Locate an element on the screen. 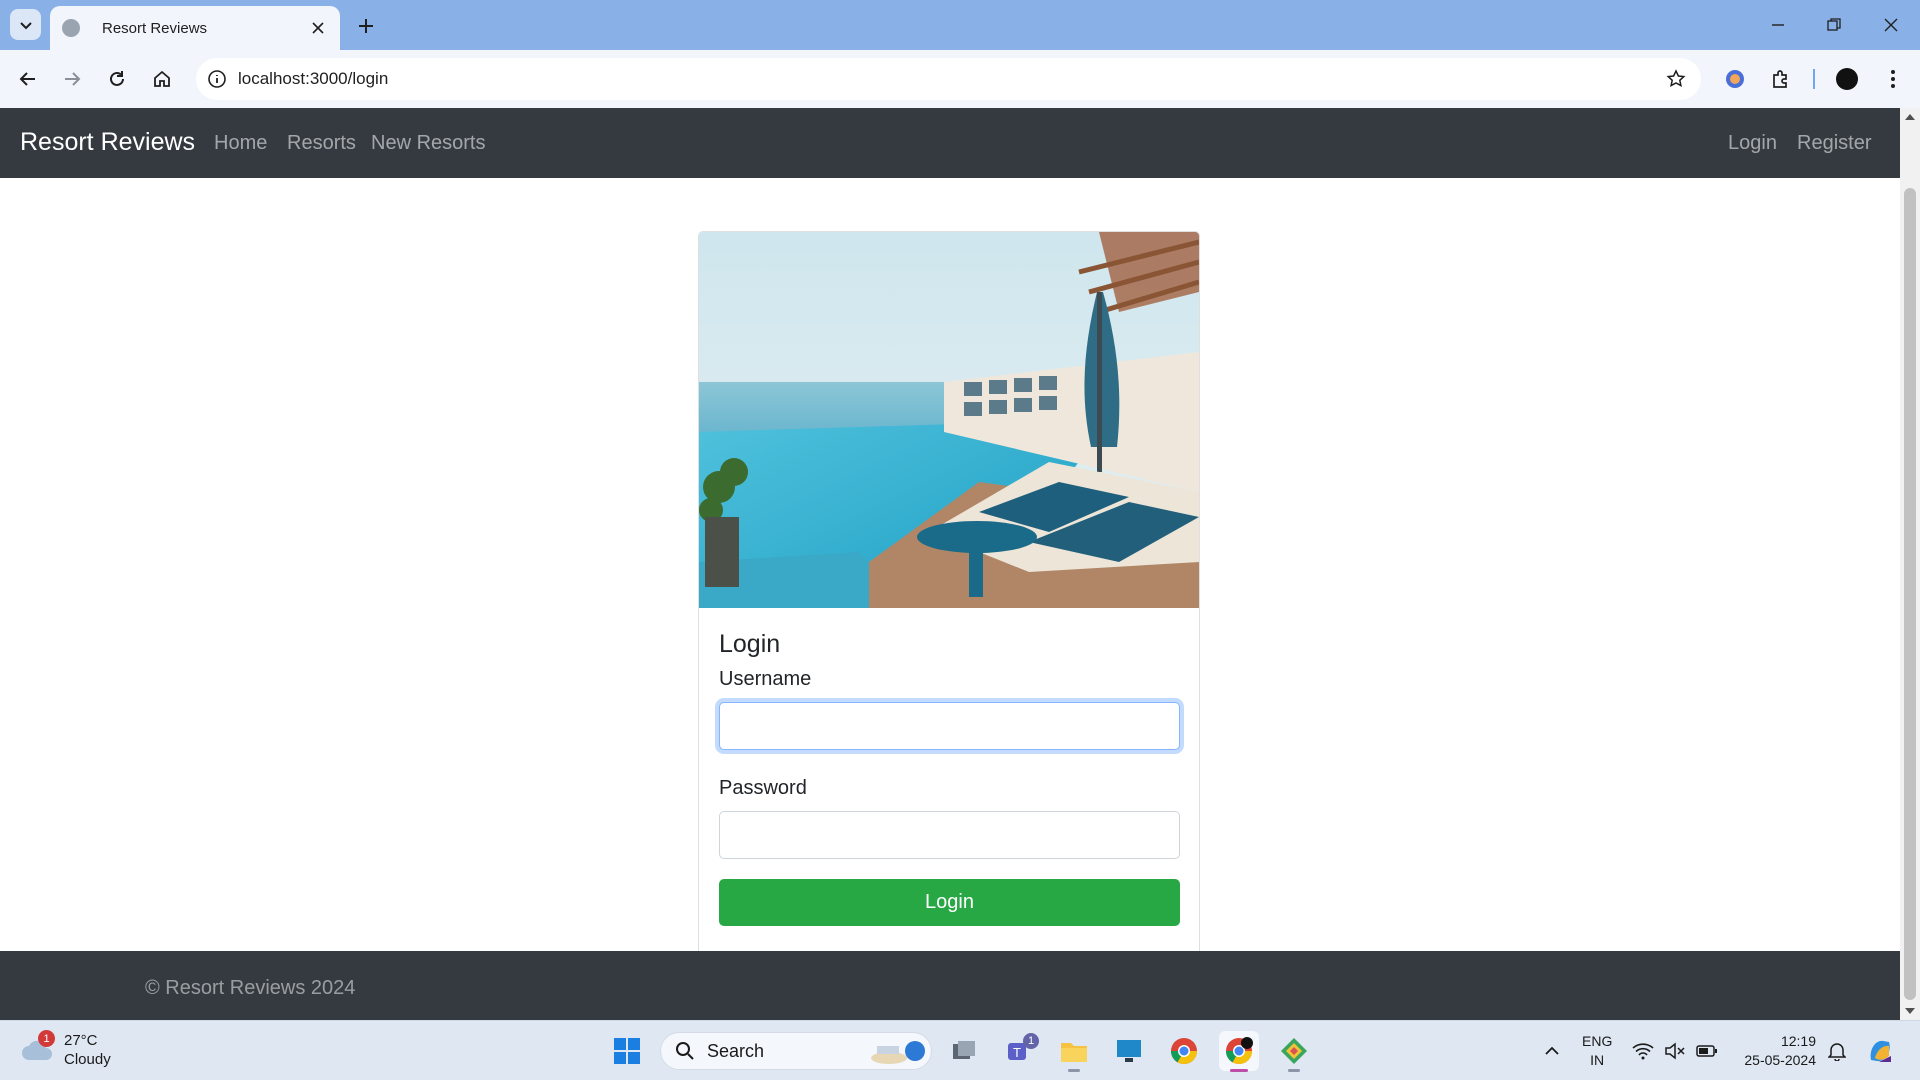 This screenshot has width=1920, height=1080. close-tab-button is located at coordinates (318, 28).